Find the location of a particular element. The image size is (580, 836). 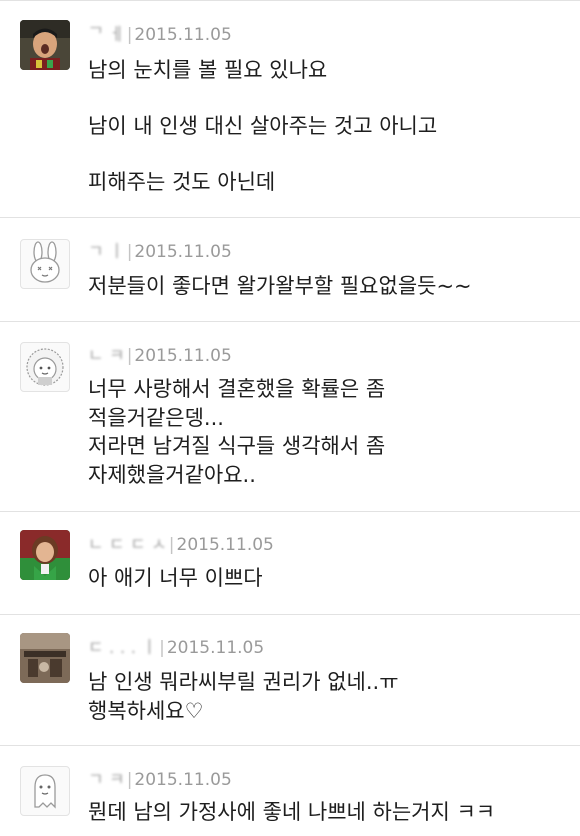

comment-line: 피해주는 것도 아닌데 is located at coordinates (182, 182).